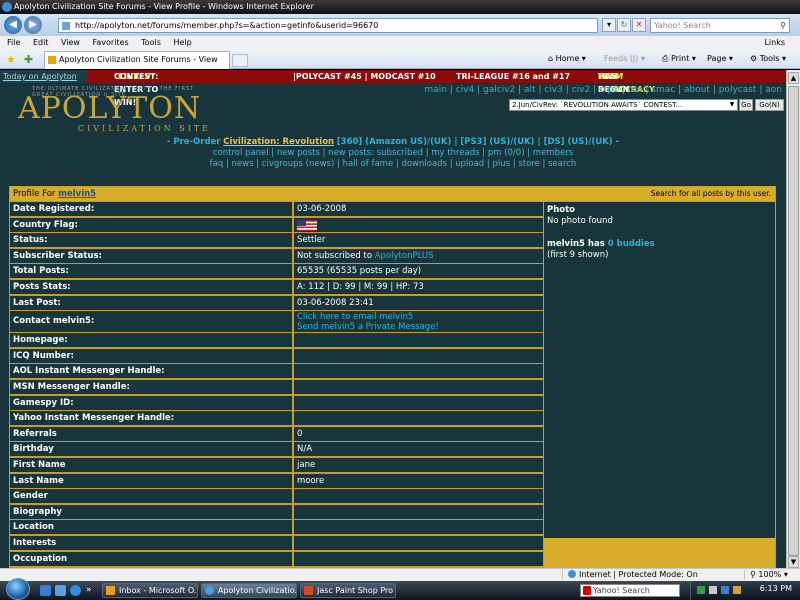  What do you see at coordinates (639, 25) in the screenshot?
I see `stop-icon: ✕` at bounding box center [639, 25].